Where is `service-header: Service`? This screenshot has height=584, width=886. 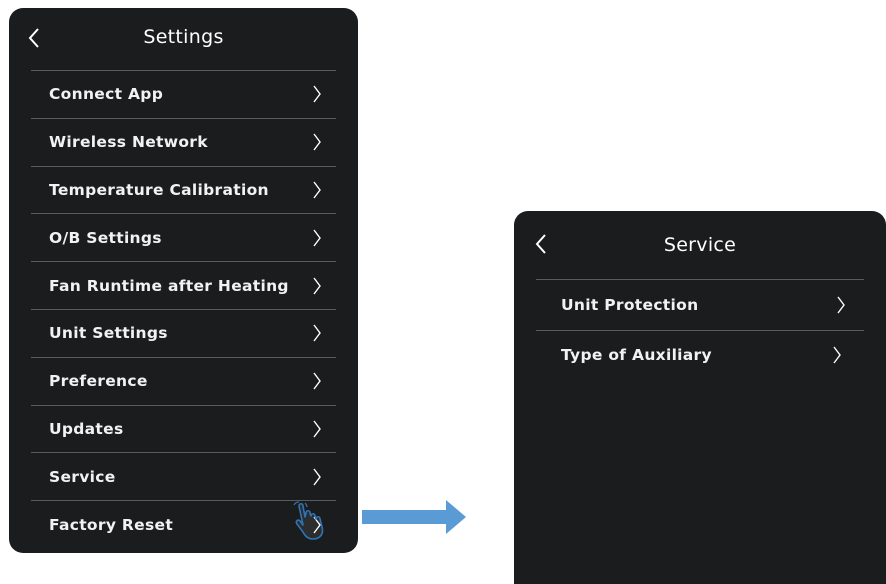 service-header: Service is located at coordinates (700, 242).